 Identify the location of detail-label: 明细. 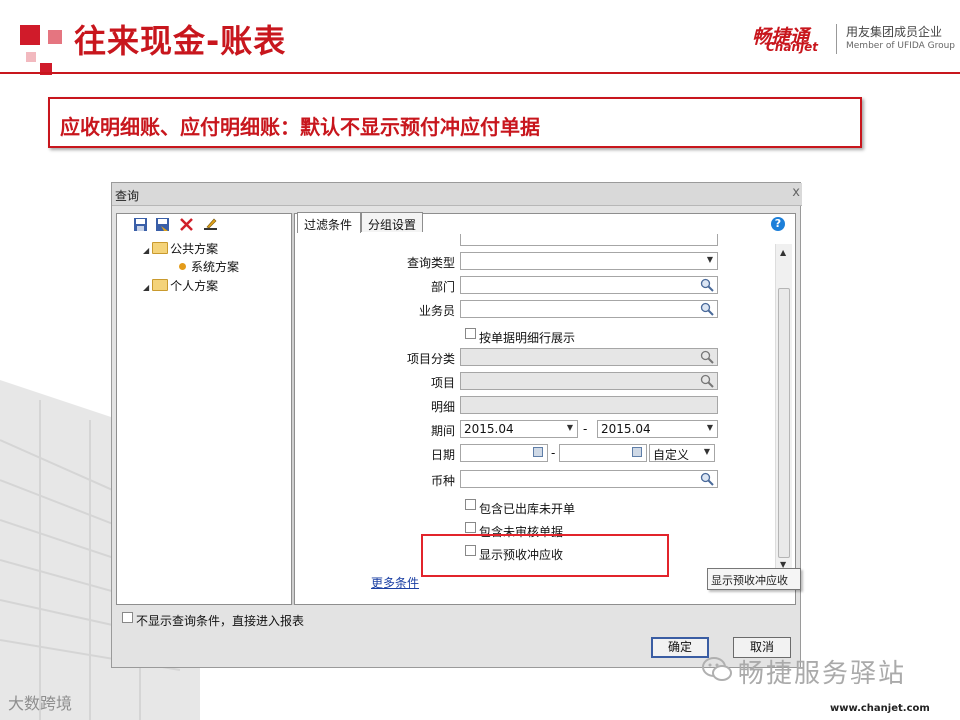
(442, 407).